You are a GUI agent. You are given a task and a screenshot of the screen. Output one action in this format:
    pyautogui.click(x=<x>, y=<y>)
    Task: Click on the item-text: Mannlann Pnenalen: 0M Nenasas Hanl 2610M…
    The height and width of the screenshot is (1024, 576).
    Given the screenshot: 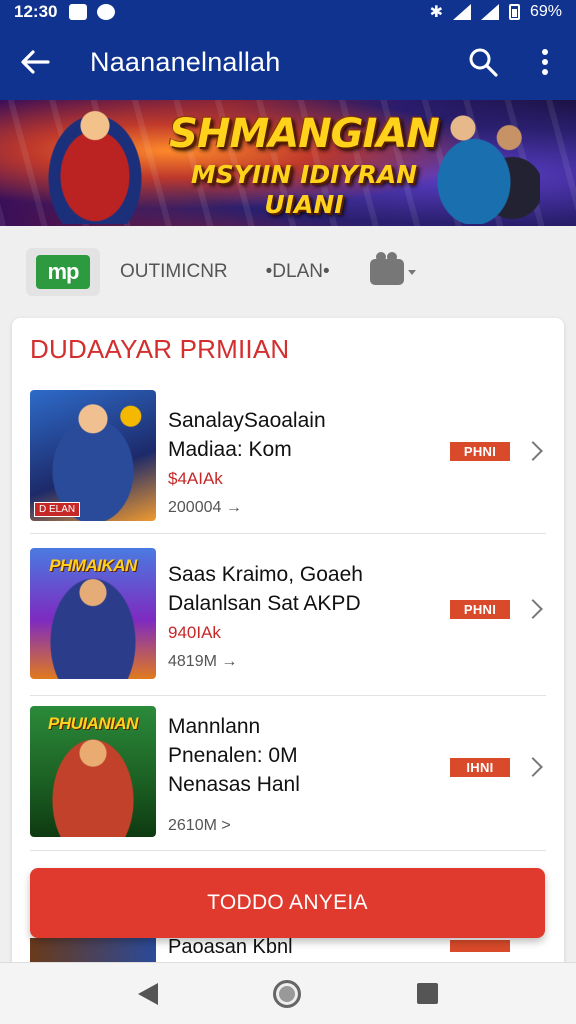 What is the action you would take?
    pyautogui.click(x=234, y=776)
    